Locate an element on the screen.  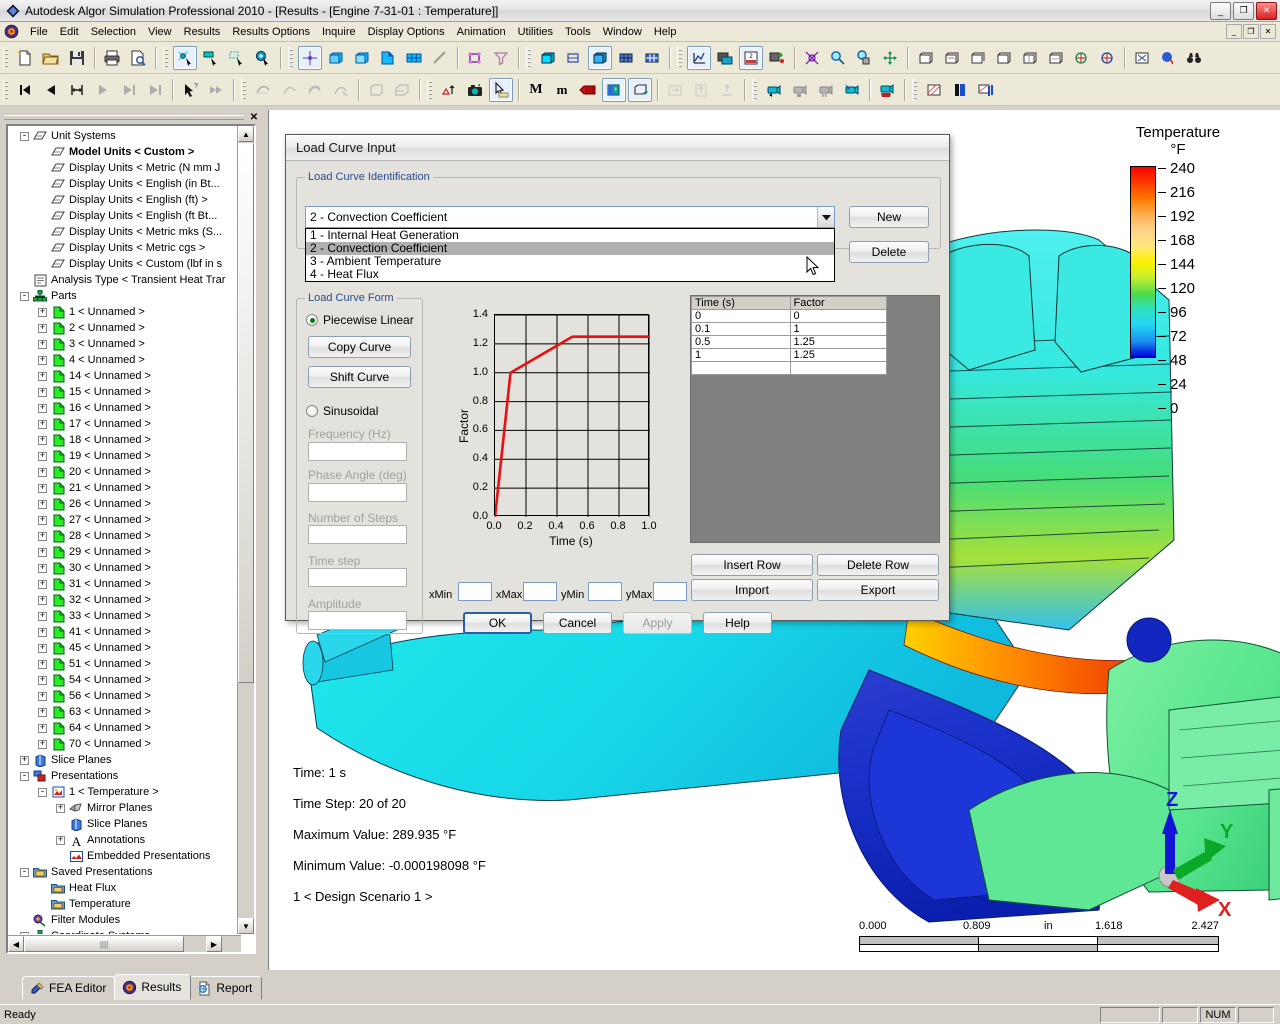
open-file-icon is located at coordinates (51, 58).